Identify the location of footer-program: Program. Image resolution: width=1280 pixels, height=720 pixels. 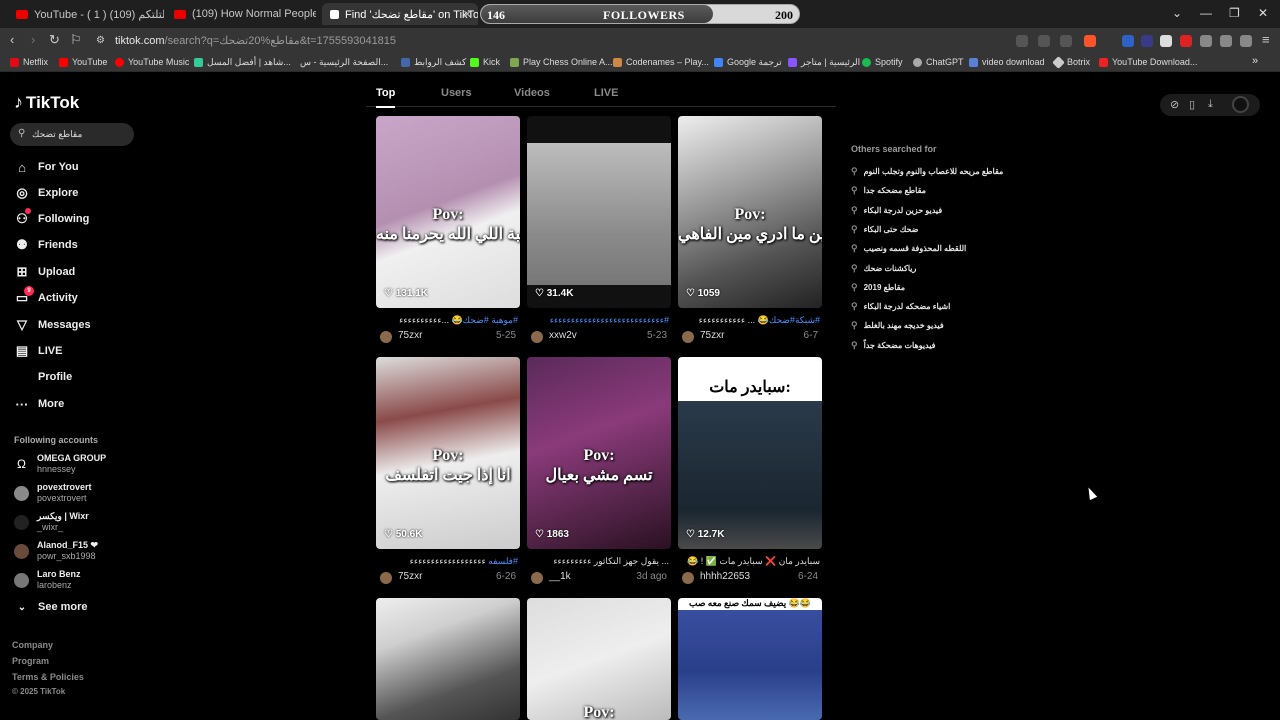
(30, 661).